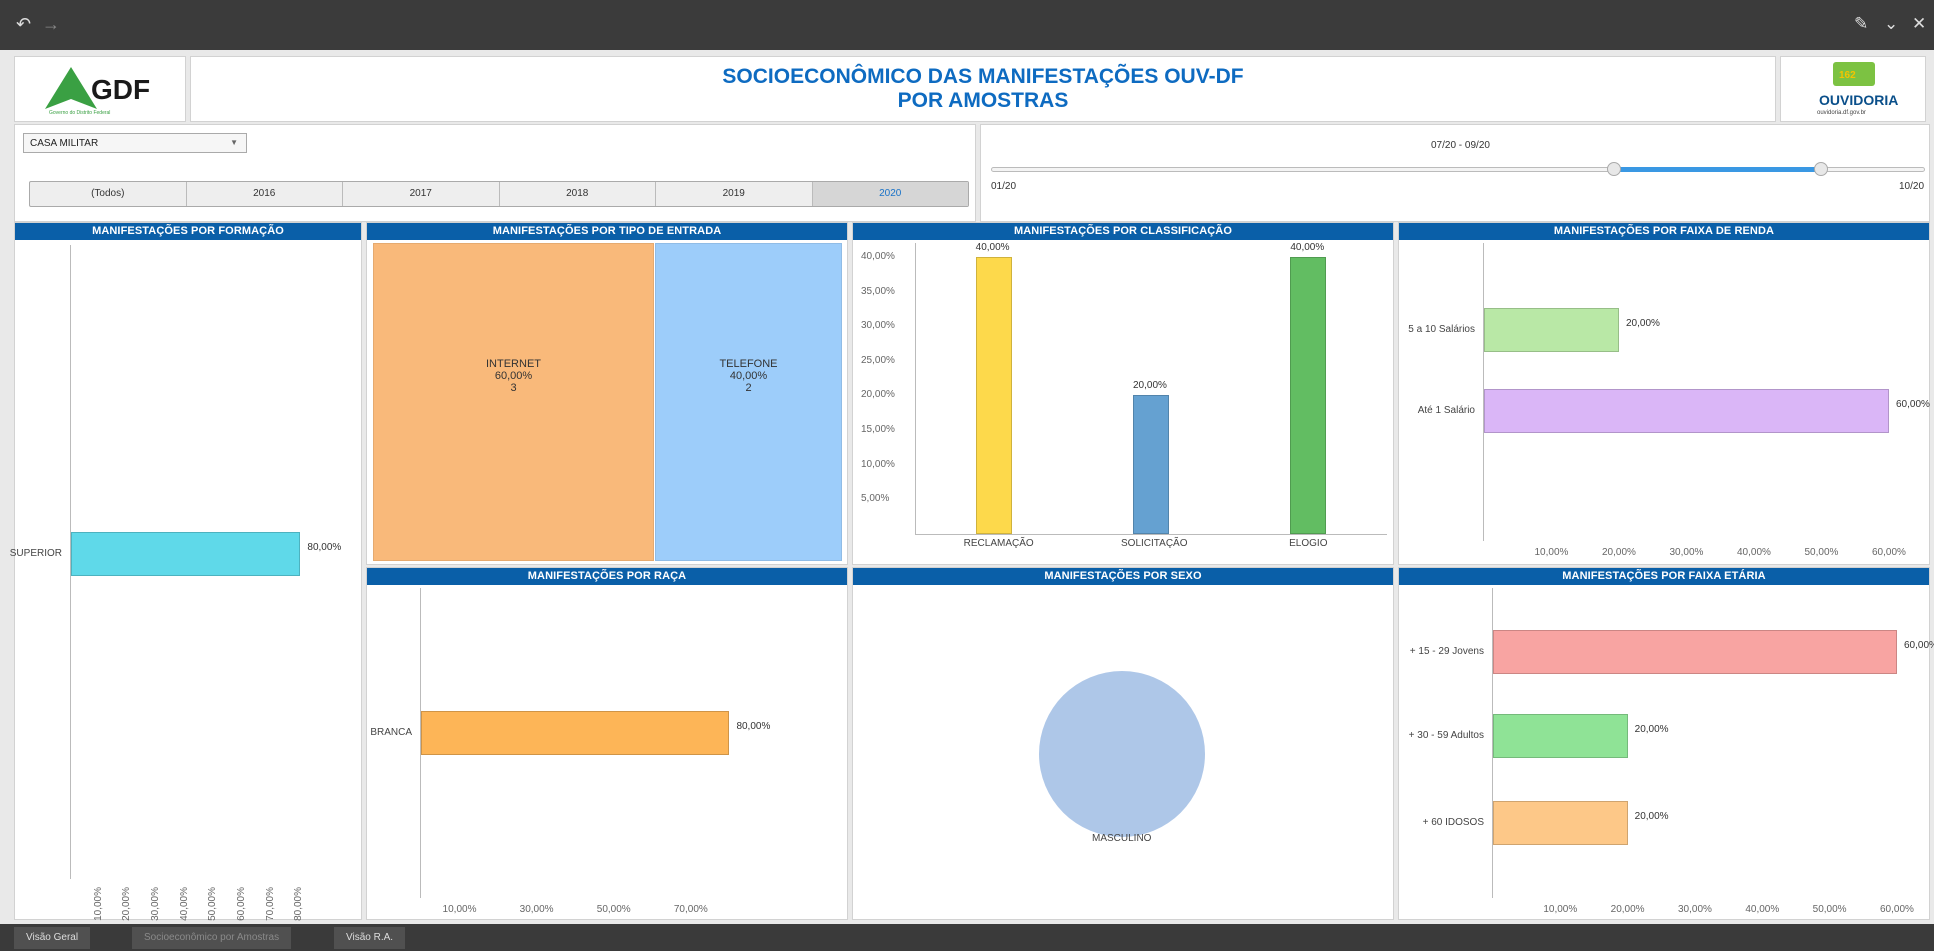  Describe the element at coordinates (878, 256) in the screenshot. I see `y-tick-label: 40,00%` at that location.